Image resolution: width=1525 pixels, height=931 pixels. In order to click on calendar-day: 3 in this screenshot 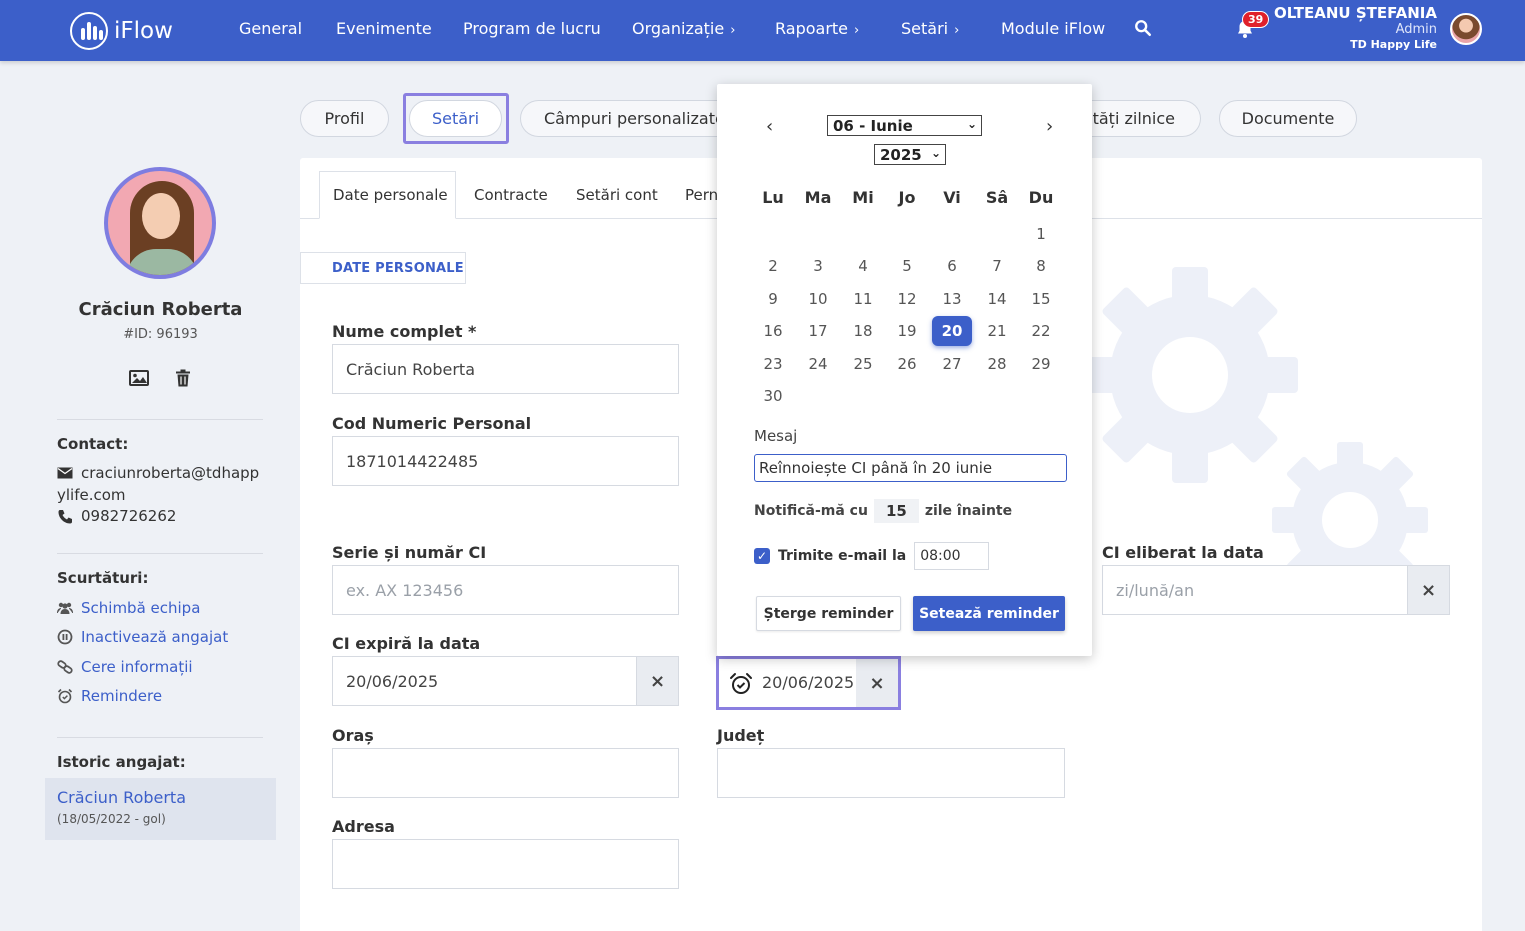, I will do `click(818, 266)`.